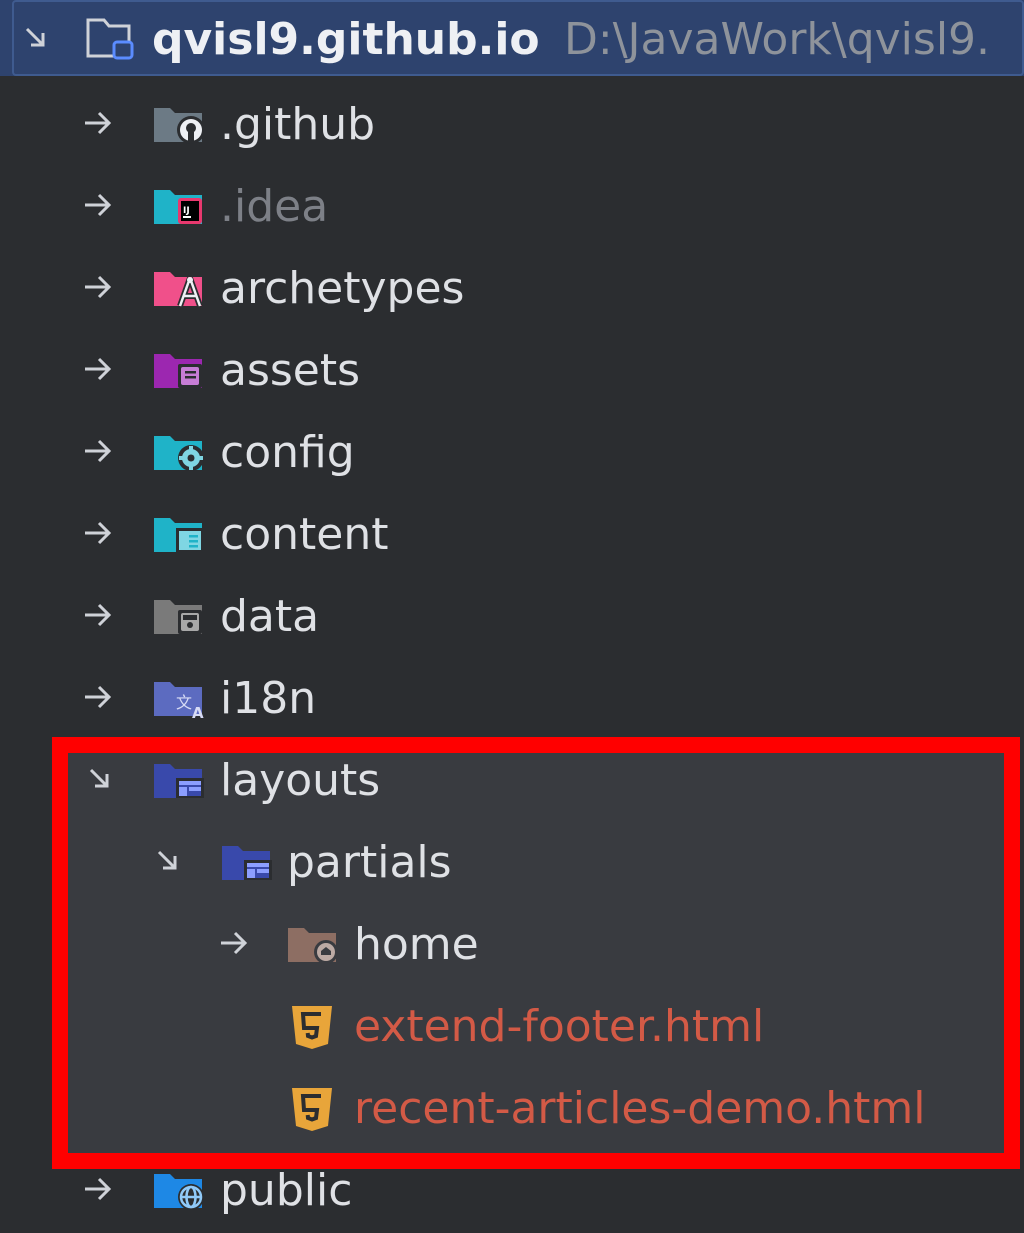 The height and width of the screenshot is (1233, 1024). I want to click on tree-item-data: data, so click(512, 615).